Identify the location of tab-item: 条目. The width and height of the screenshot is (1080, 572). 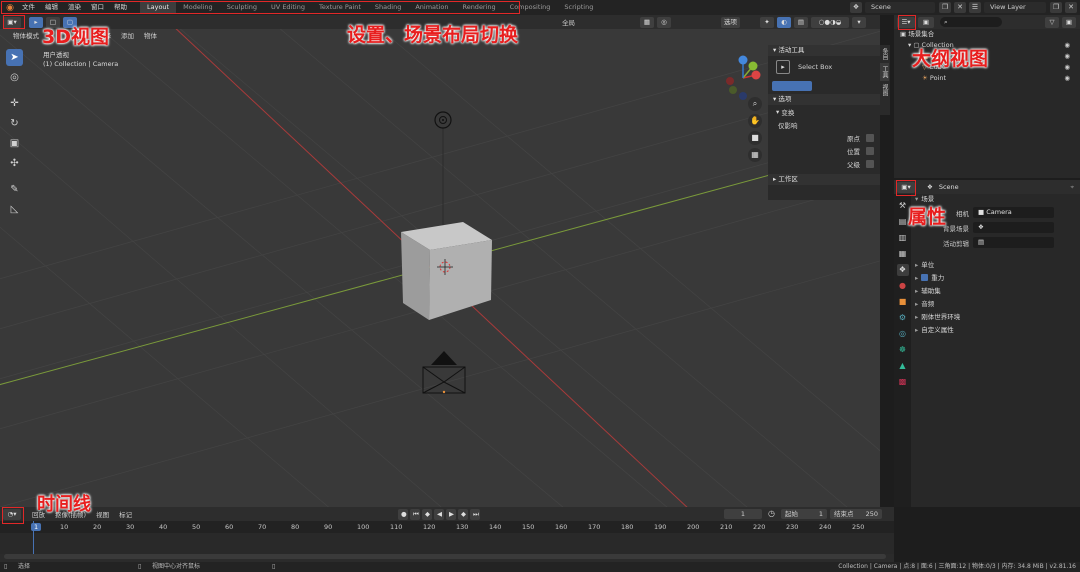
(884, 54).